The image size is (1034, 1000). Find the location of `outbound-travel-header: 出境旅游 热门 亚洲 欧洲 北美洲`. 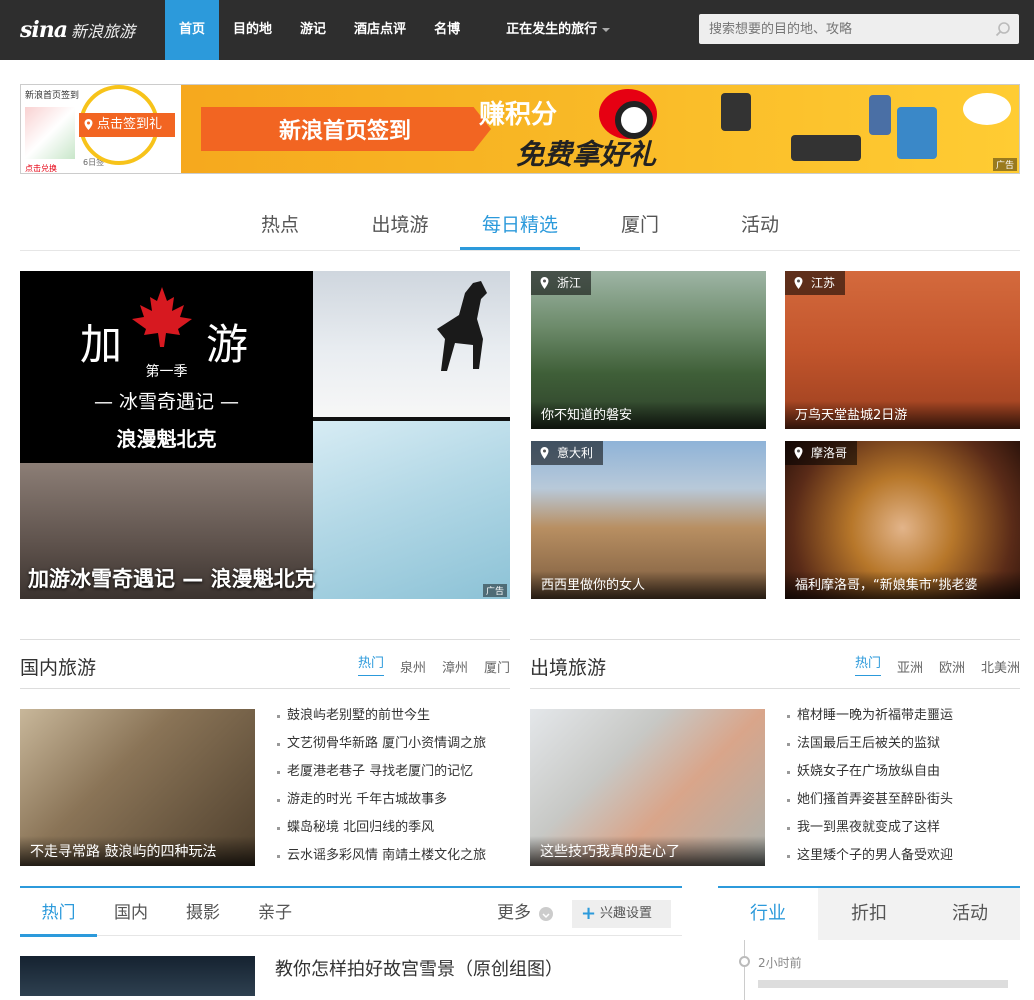

outbound-travel-header: 出境旅游 热门 亚洲 欧洲 北美洲 is located at coordinates (775, 664).